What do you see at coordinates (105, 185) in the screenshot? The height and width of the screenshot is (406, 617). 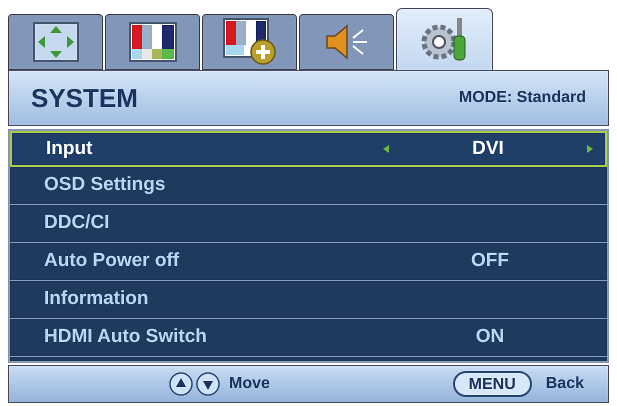 I see `setting-label: OSD Settings` at bounding box center [105, 185].